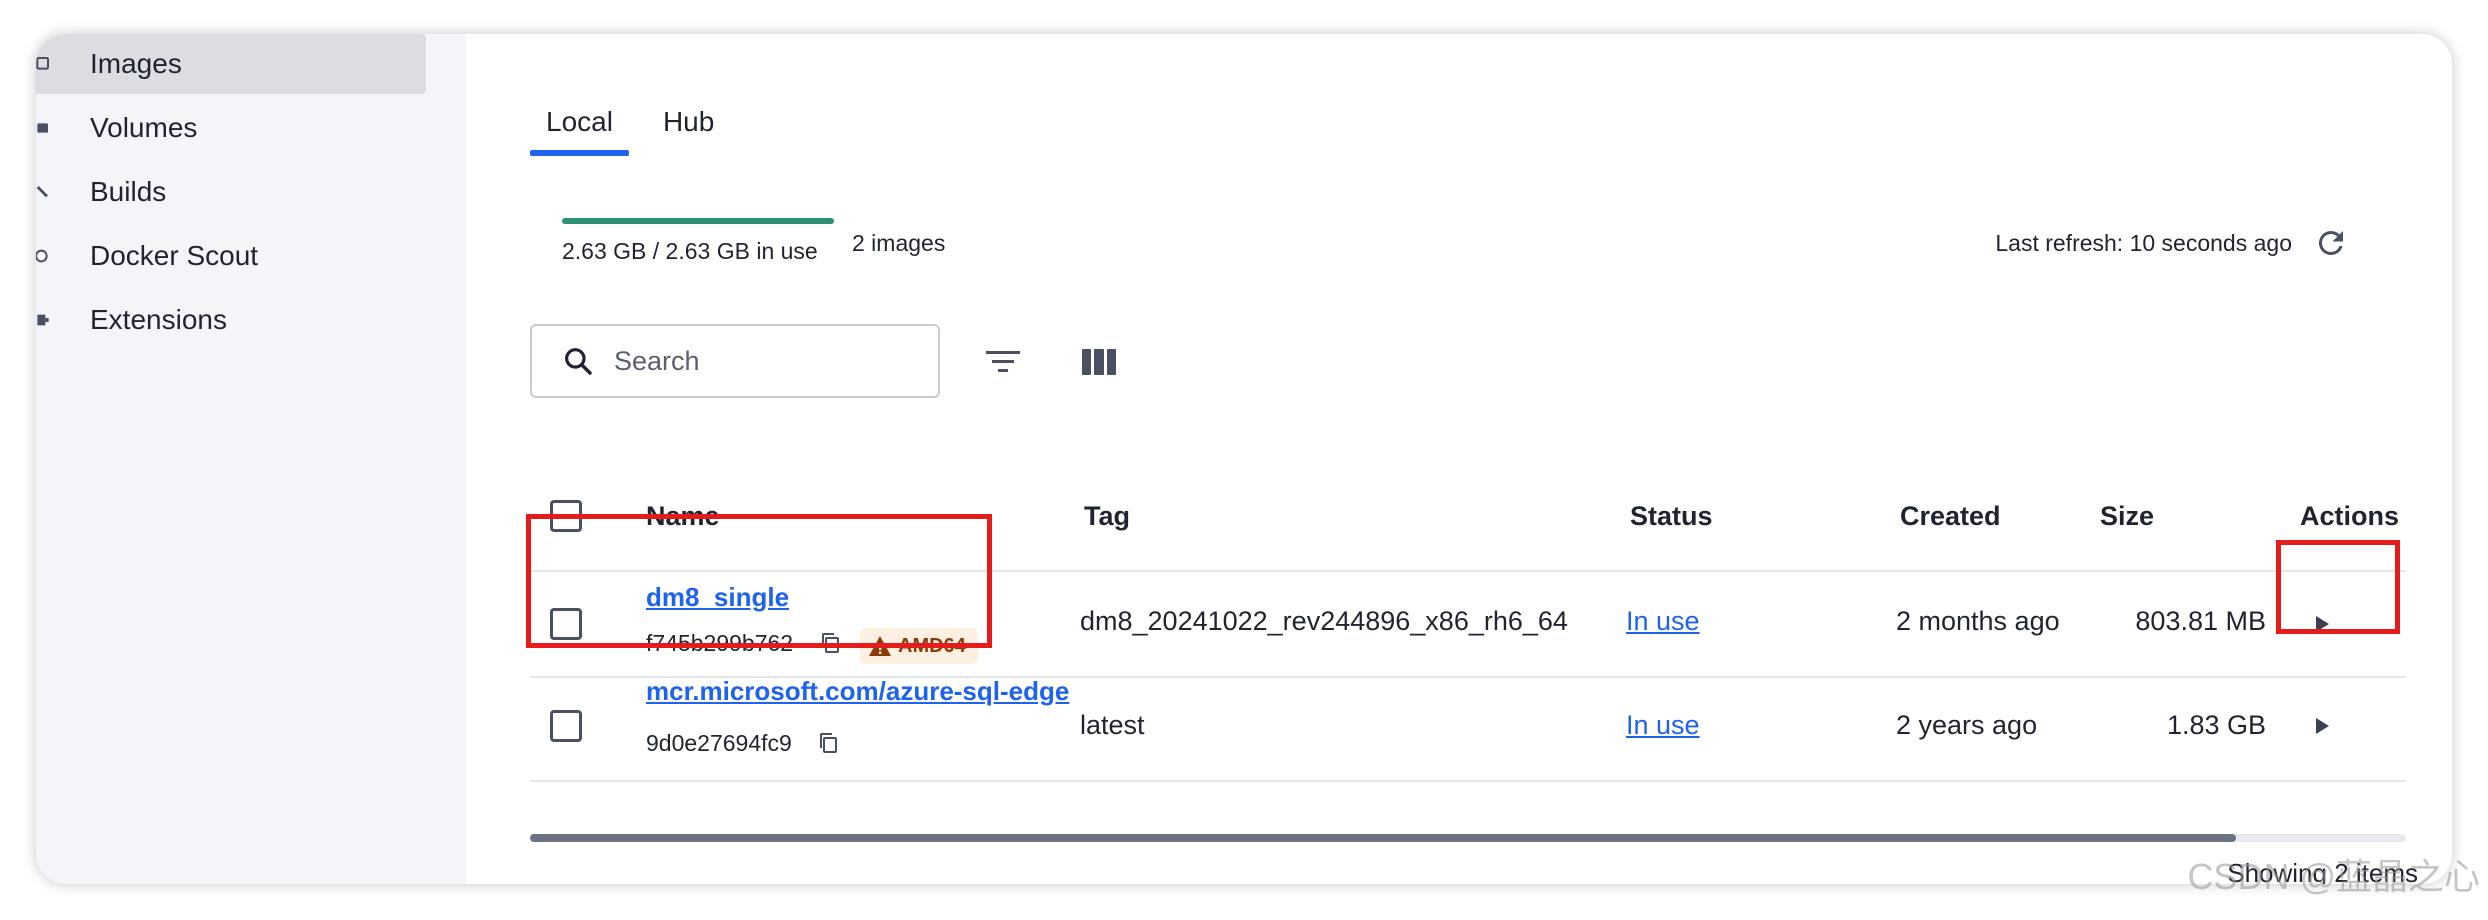 This screenshot has width=2488, height=920. What do you see at coordinates (1978, 621) in the screenshot?
I see `created-time: 2 months ago` at bounding box center [1978, 621].